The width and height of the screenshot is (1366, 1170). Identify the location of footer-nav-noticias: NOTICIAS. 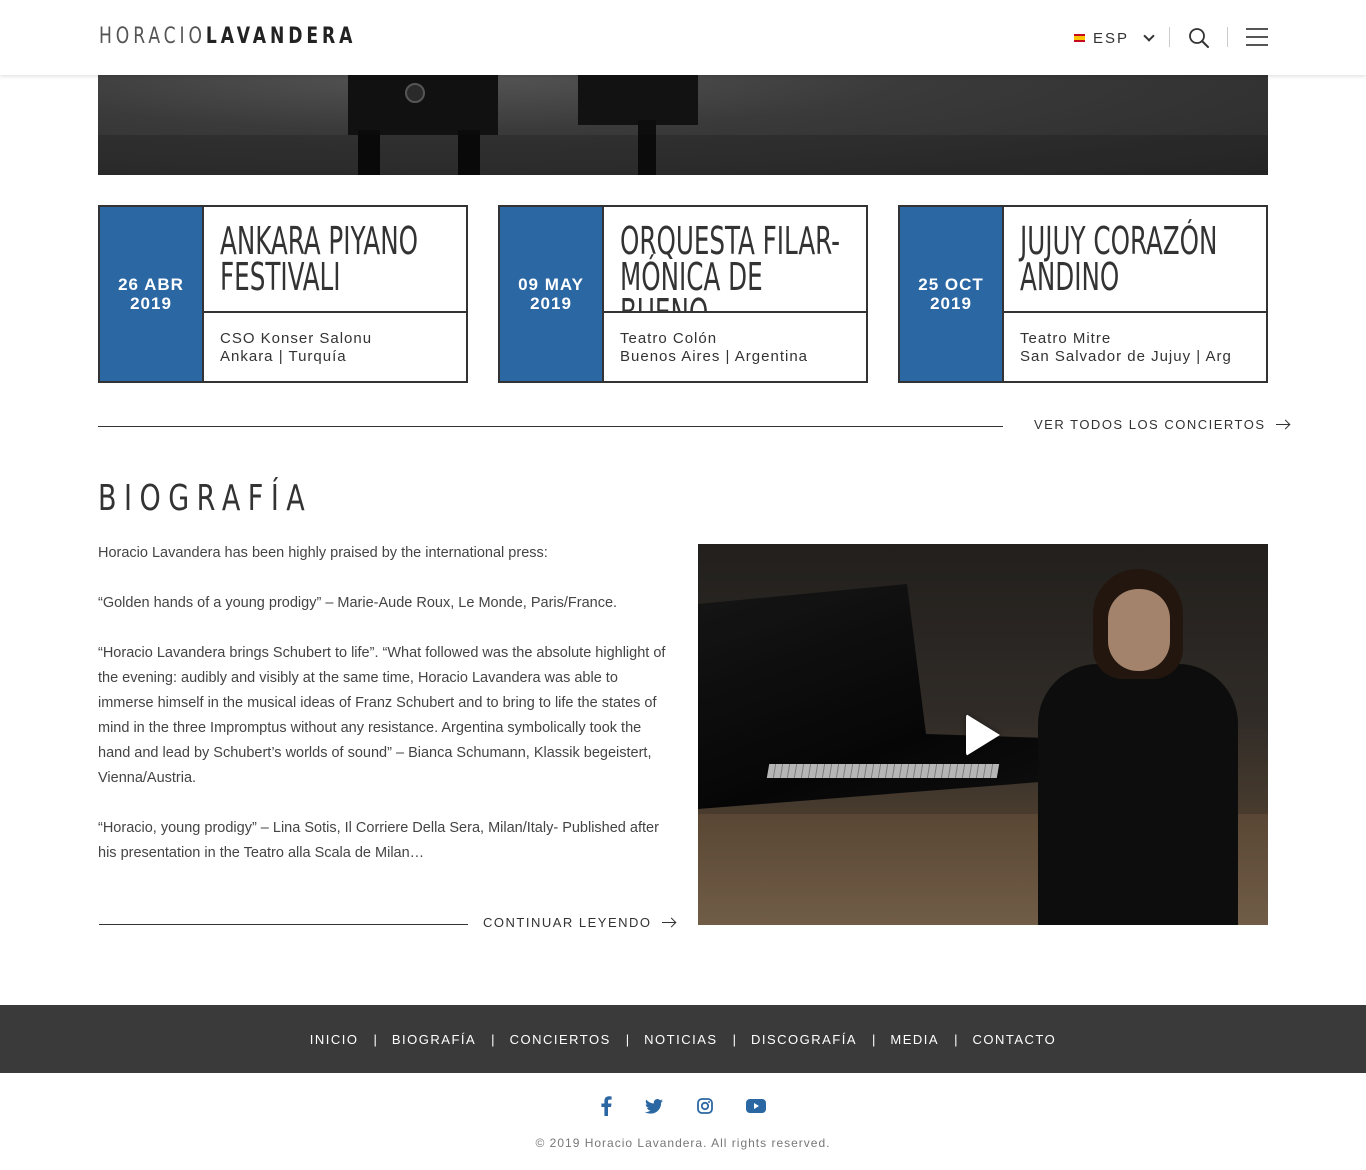
(680, 1039).